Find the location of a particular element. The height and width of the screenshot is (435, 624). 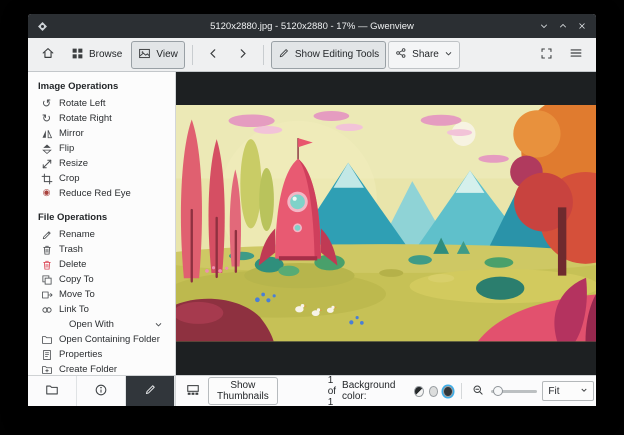

sidebar-item-label: Create Folder is located at coordinates (88, 369).